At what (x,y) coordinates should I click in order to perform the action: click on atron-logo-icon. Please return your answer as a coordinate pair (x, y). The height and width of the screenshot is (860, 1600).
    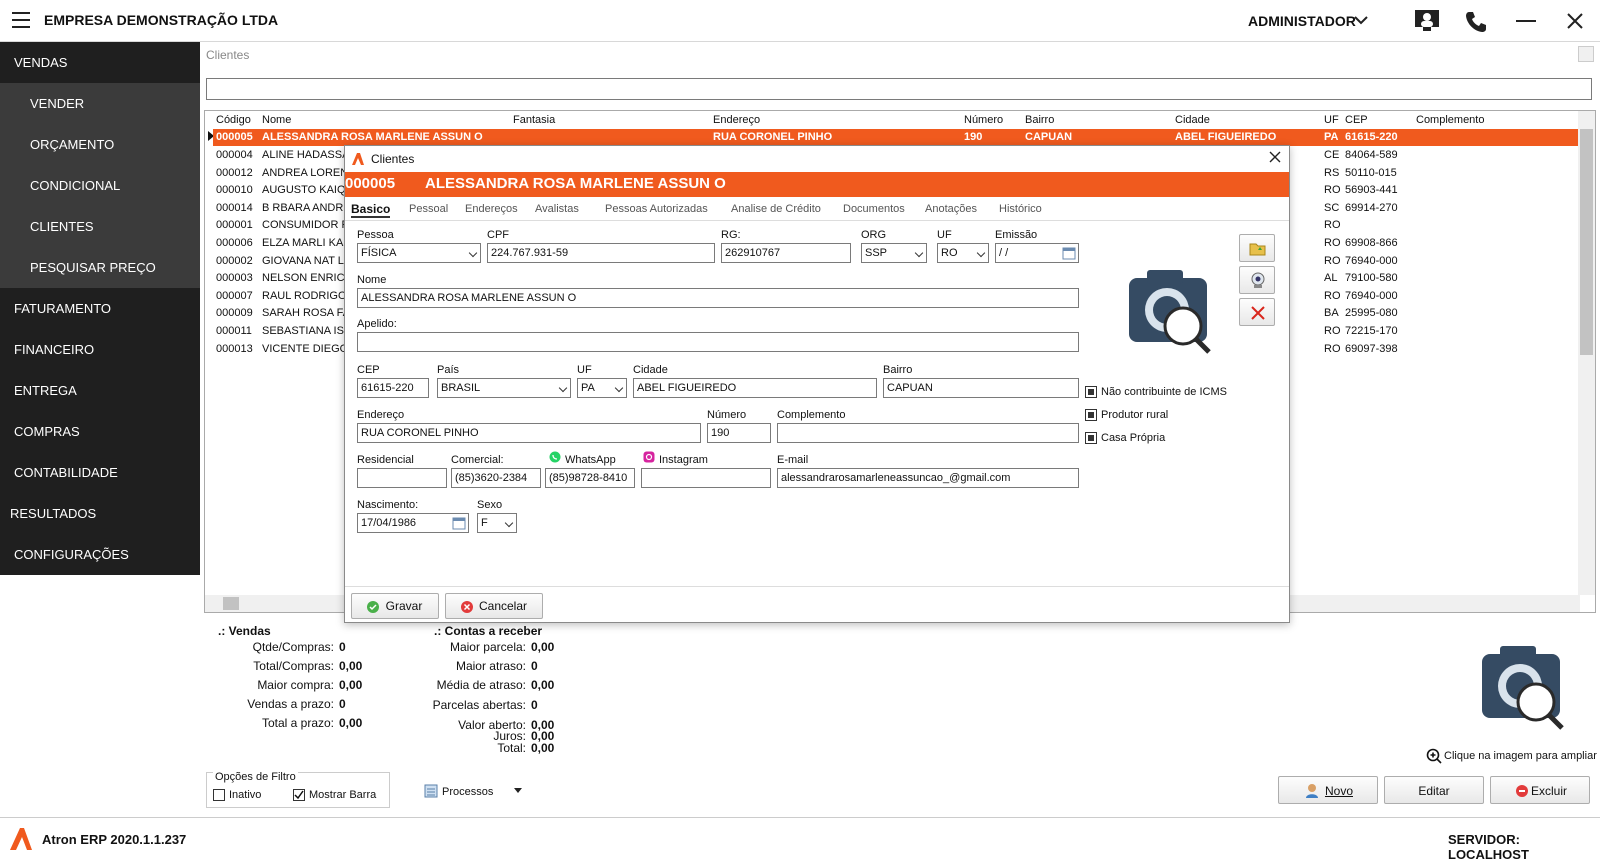
    Looking at the image, I should click on (21, 839).